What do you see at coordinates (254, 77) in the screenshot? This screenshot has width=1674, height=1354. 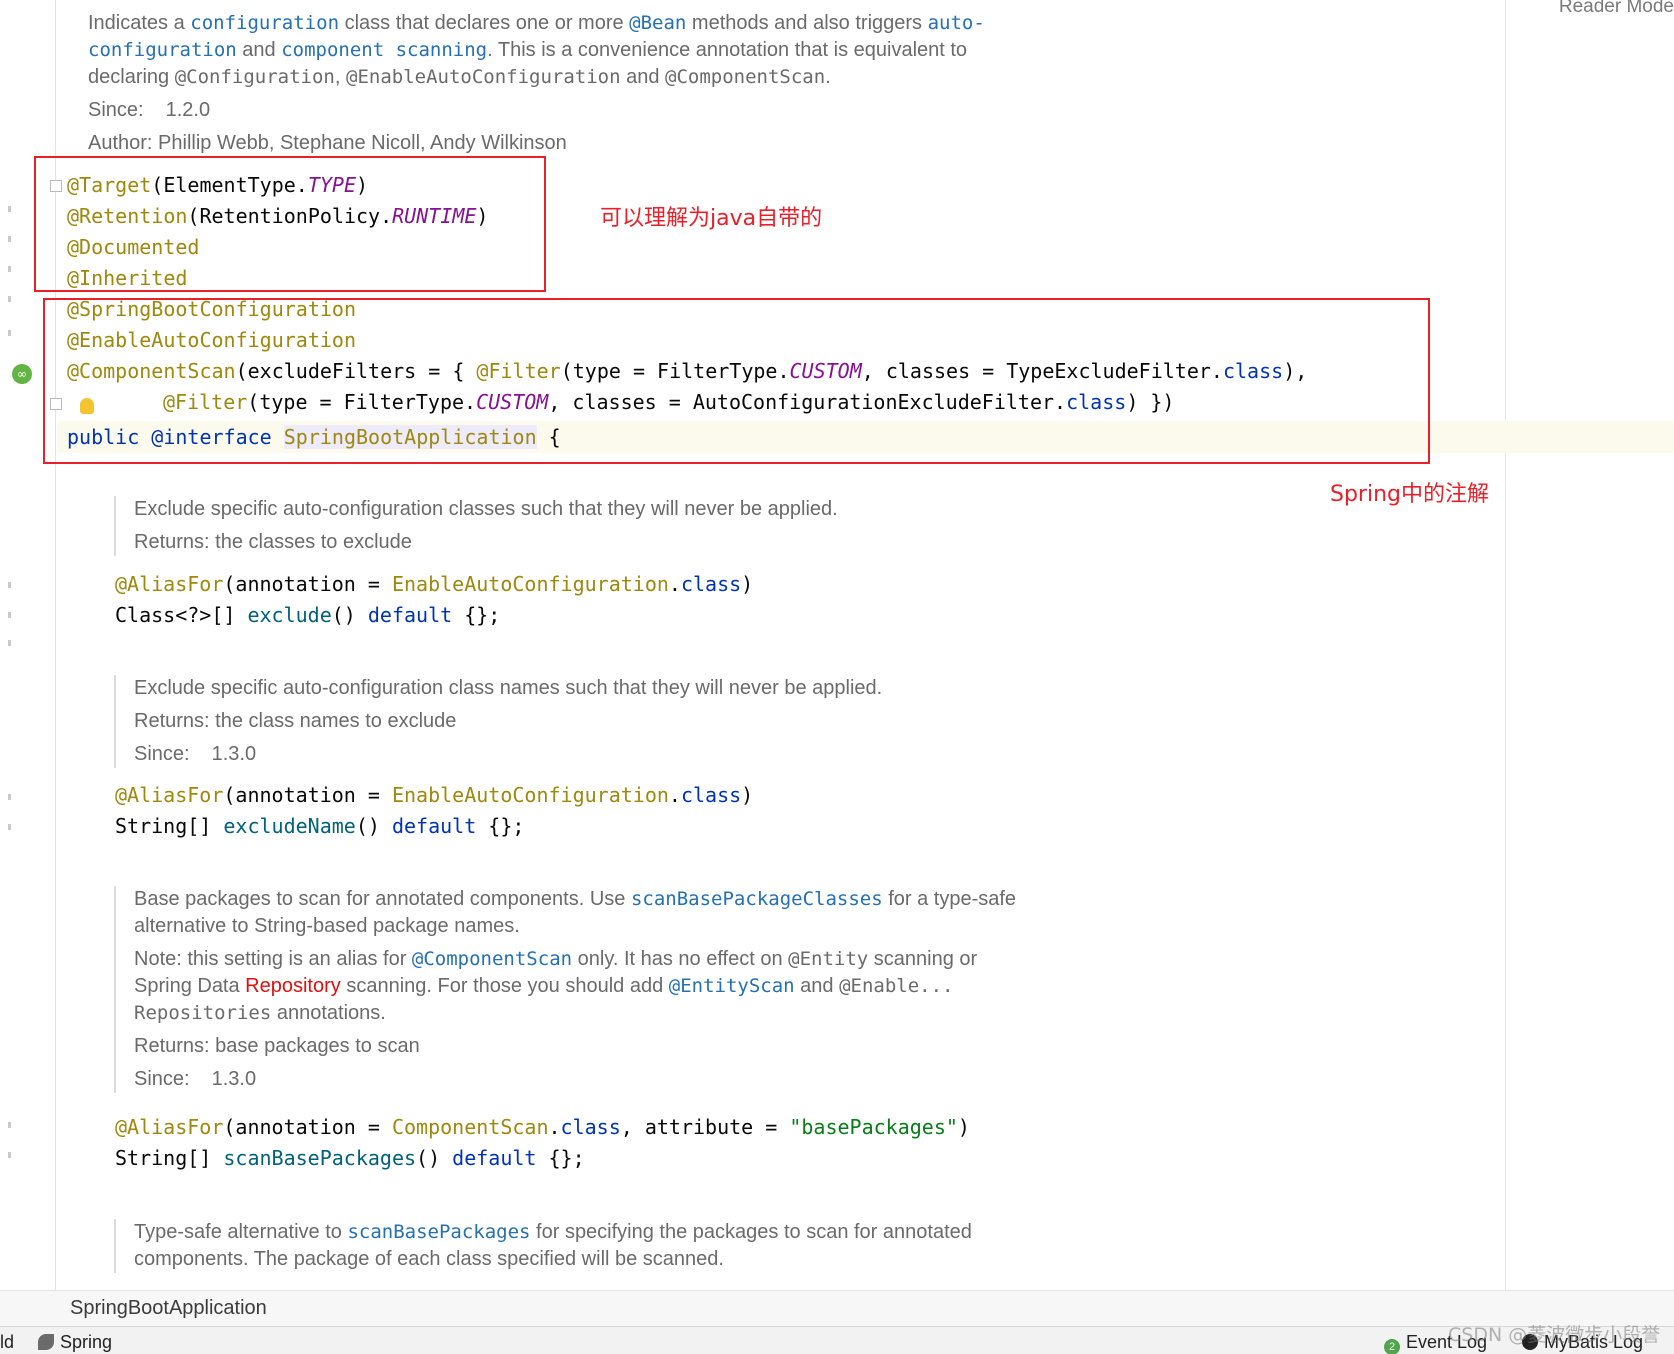 I see `doc-code: @Configuration` at bounding box center [254, 77].